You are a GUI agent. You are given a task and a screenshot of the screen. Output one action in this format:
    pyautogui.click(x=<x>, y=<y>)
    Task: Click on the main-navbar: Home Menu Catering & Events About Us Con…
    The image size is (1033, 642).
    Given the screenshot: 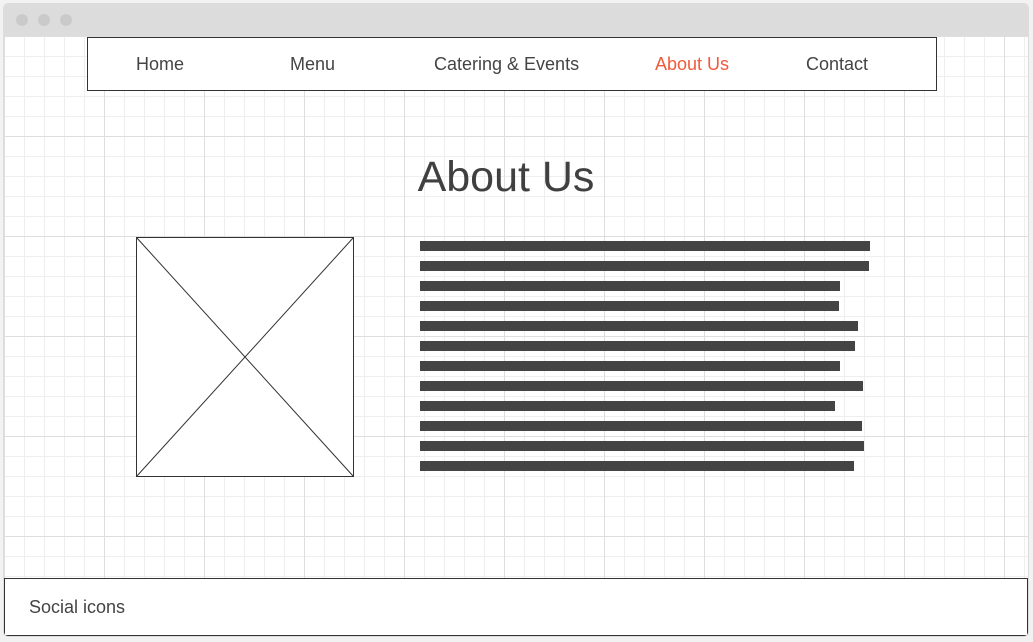 What is the action you would take?
    pyautogui.click(x=512, y=64)
    